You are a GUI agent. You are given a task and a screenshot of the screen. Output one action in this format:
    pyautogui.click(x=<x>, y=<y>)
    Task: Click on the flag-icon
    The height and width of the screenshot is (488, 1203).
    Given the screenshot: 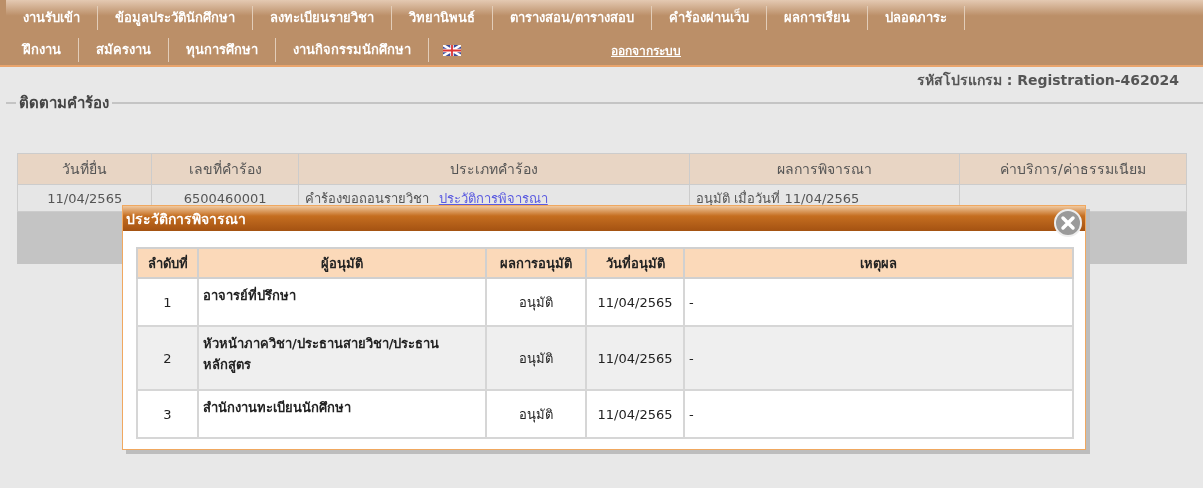 What is the action you would take?
    pyautogui.click(x=452, y=50)
    